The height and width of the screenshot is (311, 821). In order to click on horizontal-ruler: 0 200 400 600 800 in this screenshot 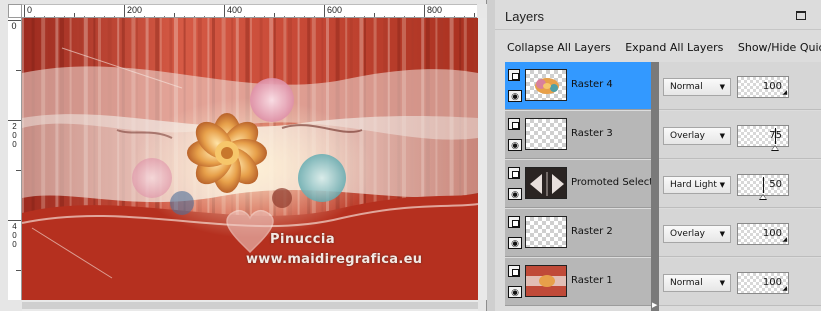, I will do `click(249, 11)`.